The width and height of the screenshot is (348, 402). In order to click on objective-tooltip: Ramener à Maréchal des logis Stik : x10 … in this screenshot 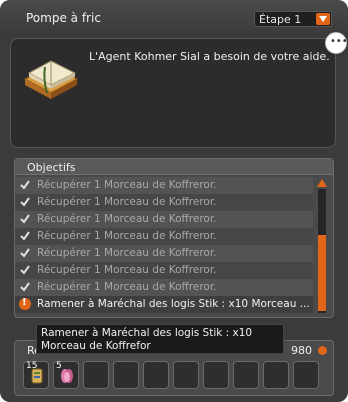, I will do `click(160, 339)`.